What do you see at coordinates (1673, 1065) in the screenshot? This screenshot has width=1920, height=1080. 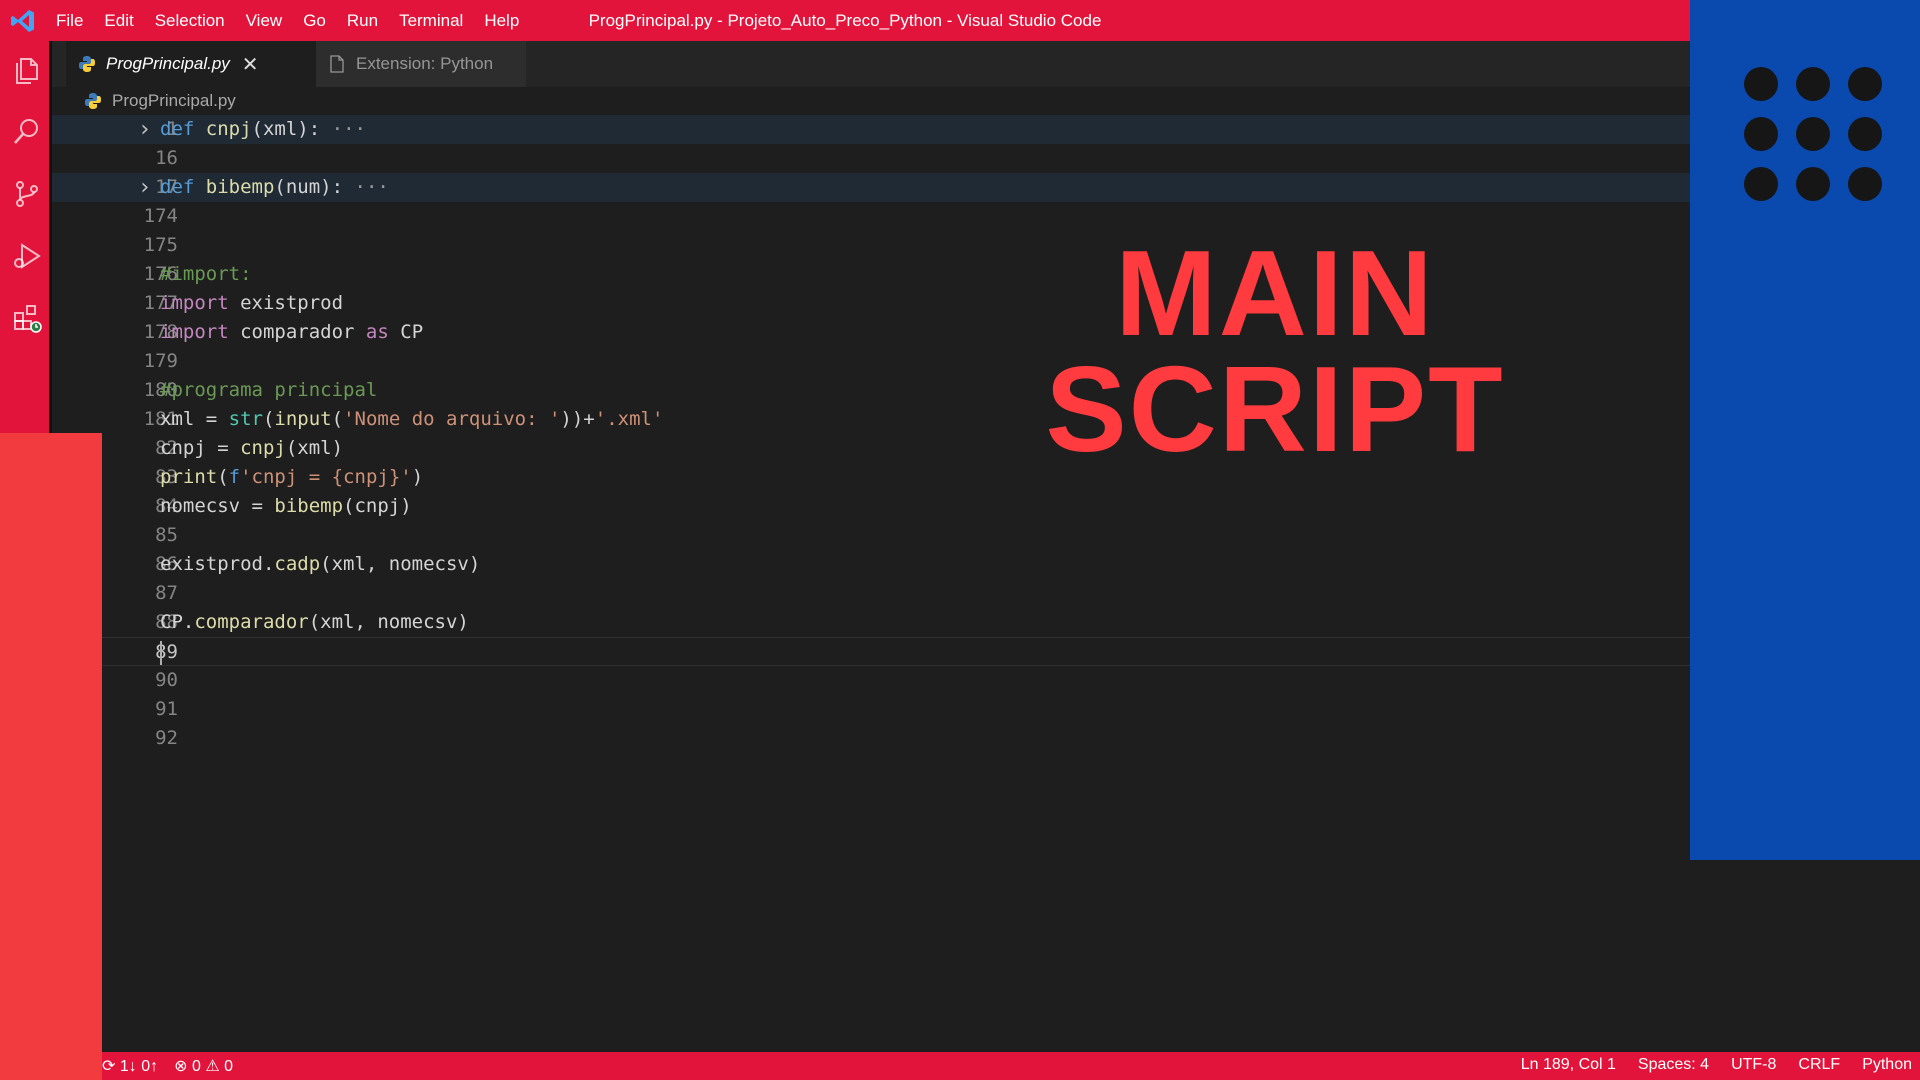 I see `indentation: Spaces: 4` at bounding box center [1673, 1065].